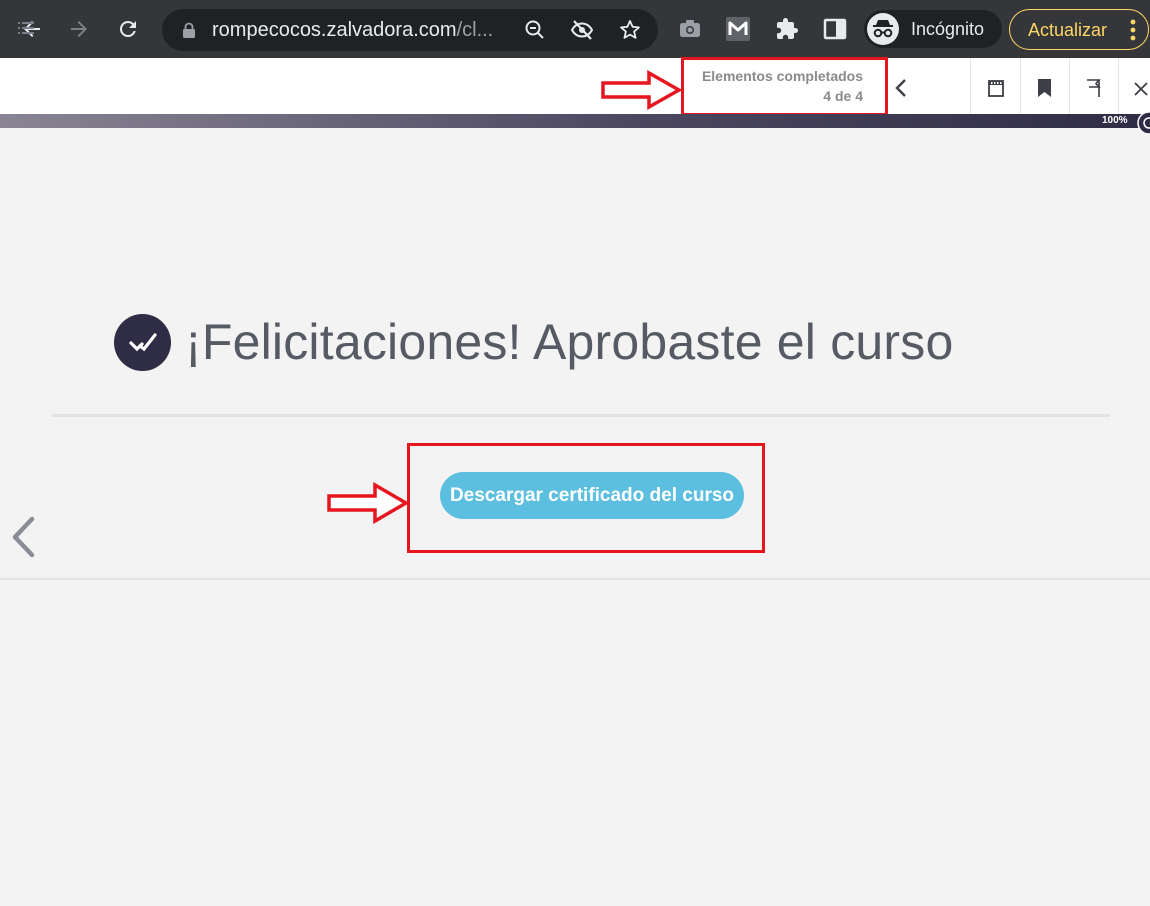 The height and width of the screenshot is (906, 1150). What do you see at coordinates (948, 29) in the screenshot?
I see `incognito-label: Incógnito` at bounding box center [948, 29].